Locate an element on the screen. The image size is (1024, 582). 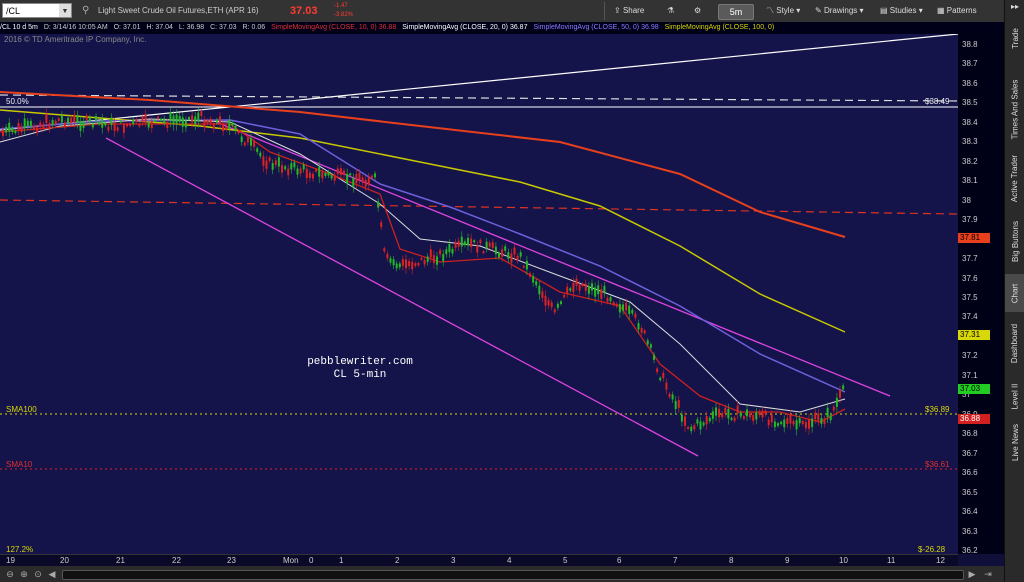
timeframe-button: 5m is located at coordinates (736, 12).